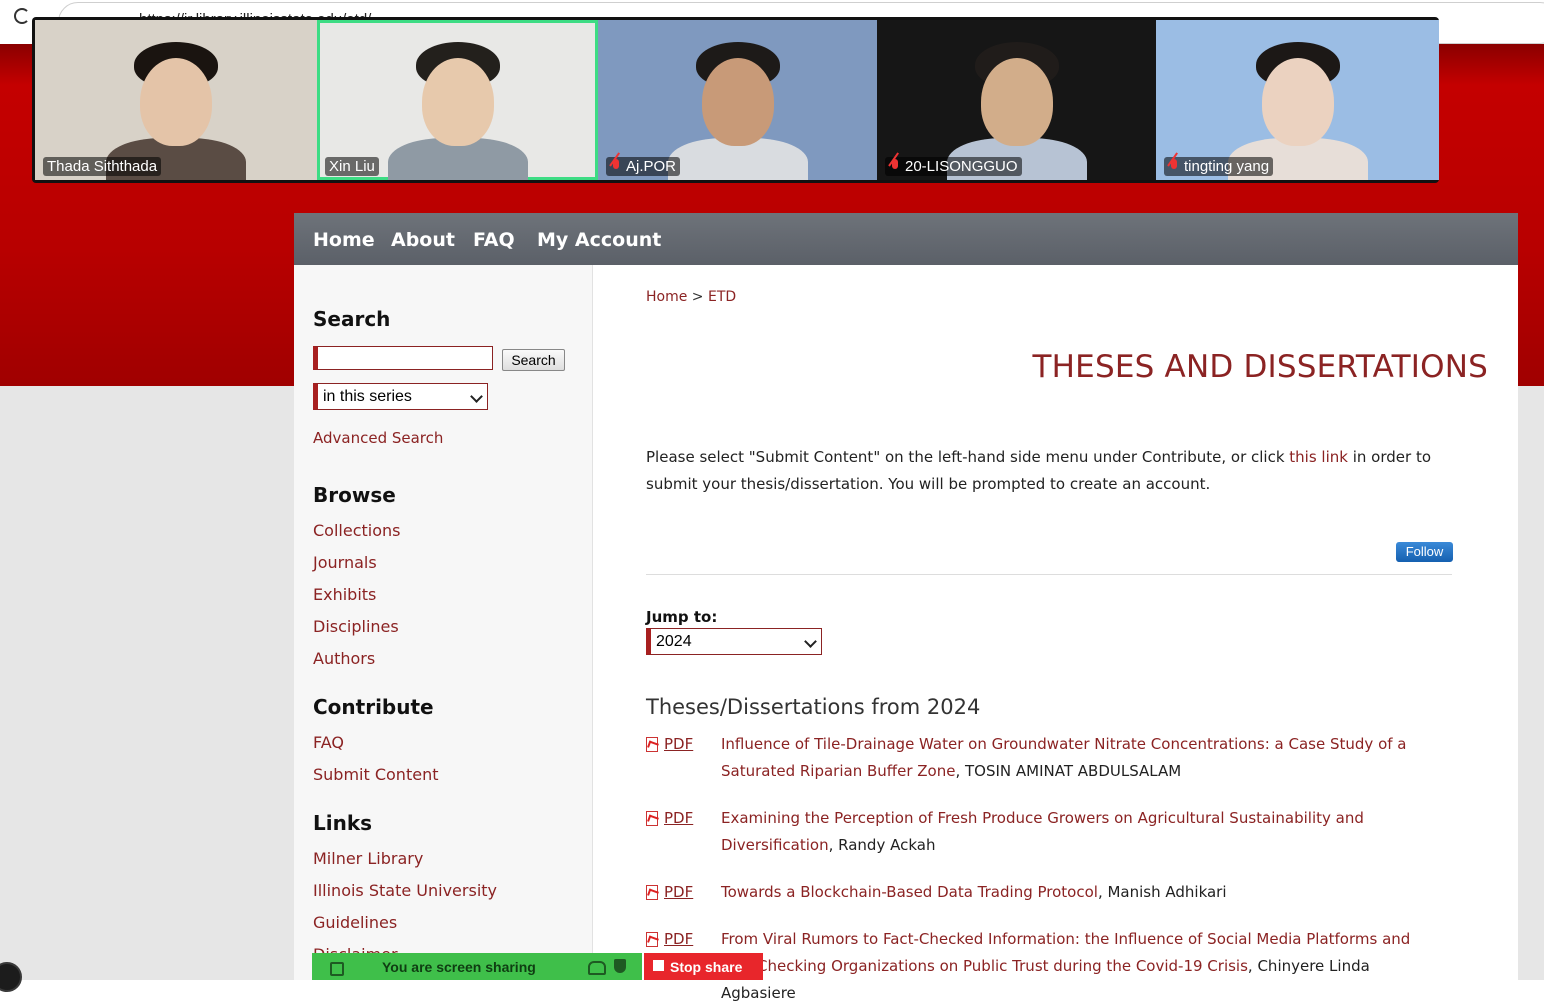  I want to click on external-link-illinois-state-university: Illinois State University, so click(405, 890).